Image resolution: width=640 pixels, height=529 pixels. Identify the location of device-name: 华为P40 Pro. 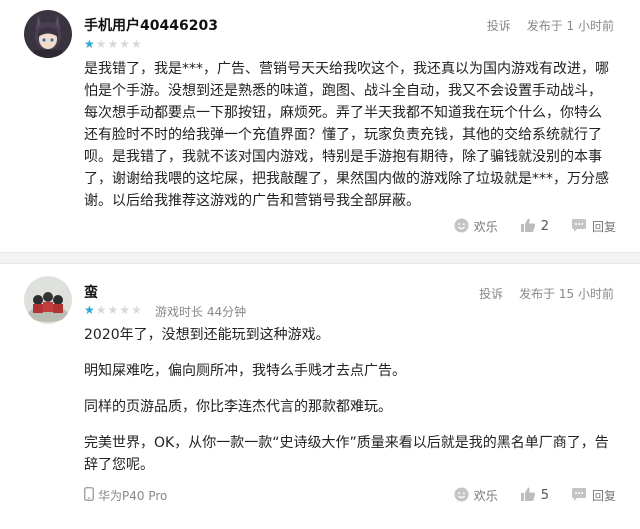
(133, 496).